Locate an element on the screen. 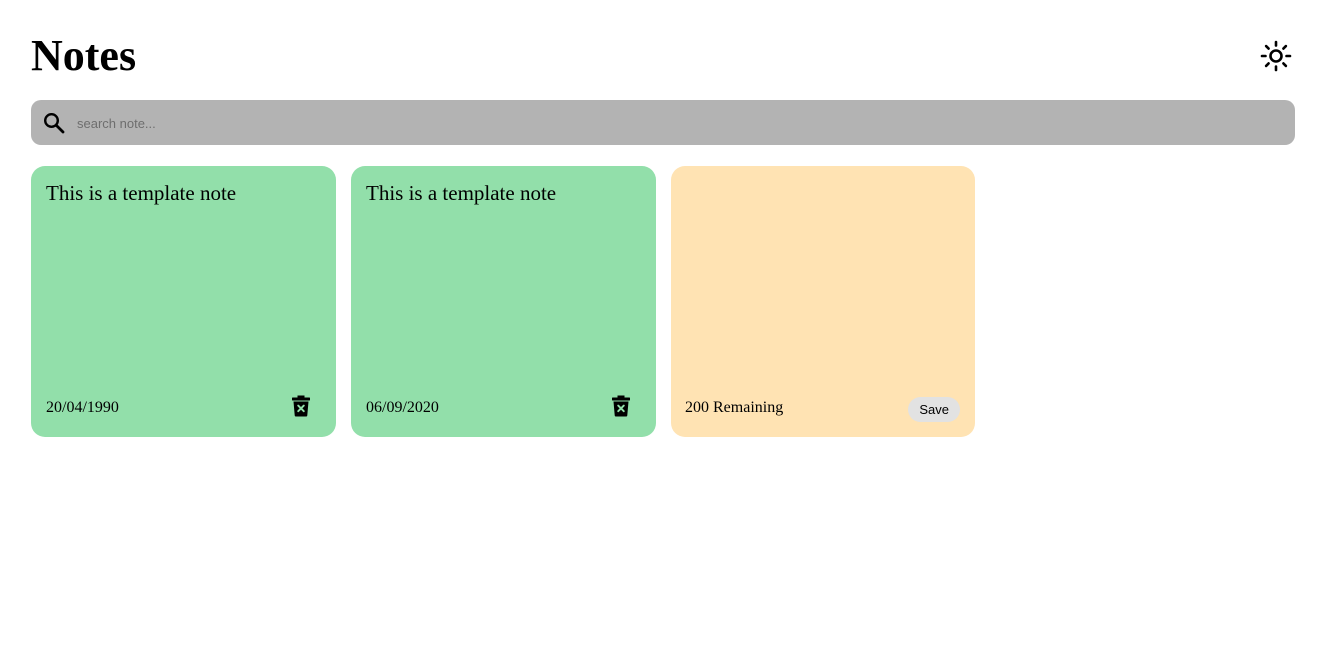  note-footer: 06/09/2020 is located at coordinates (503, 408).